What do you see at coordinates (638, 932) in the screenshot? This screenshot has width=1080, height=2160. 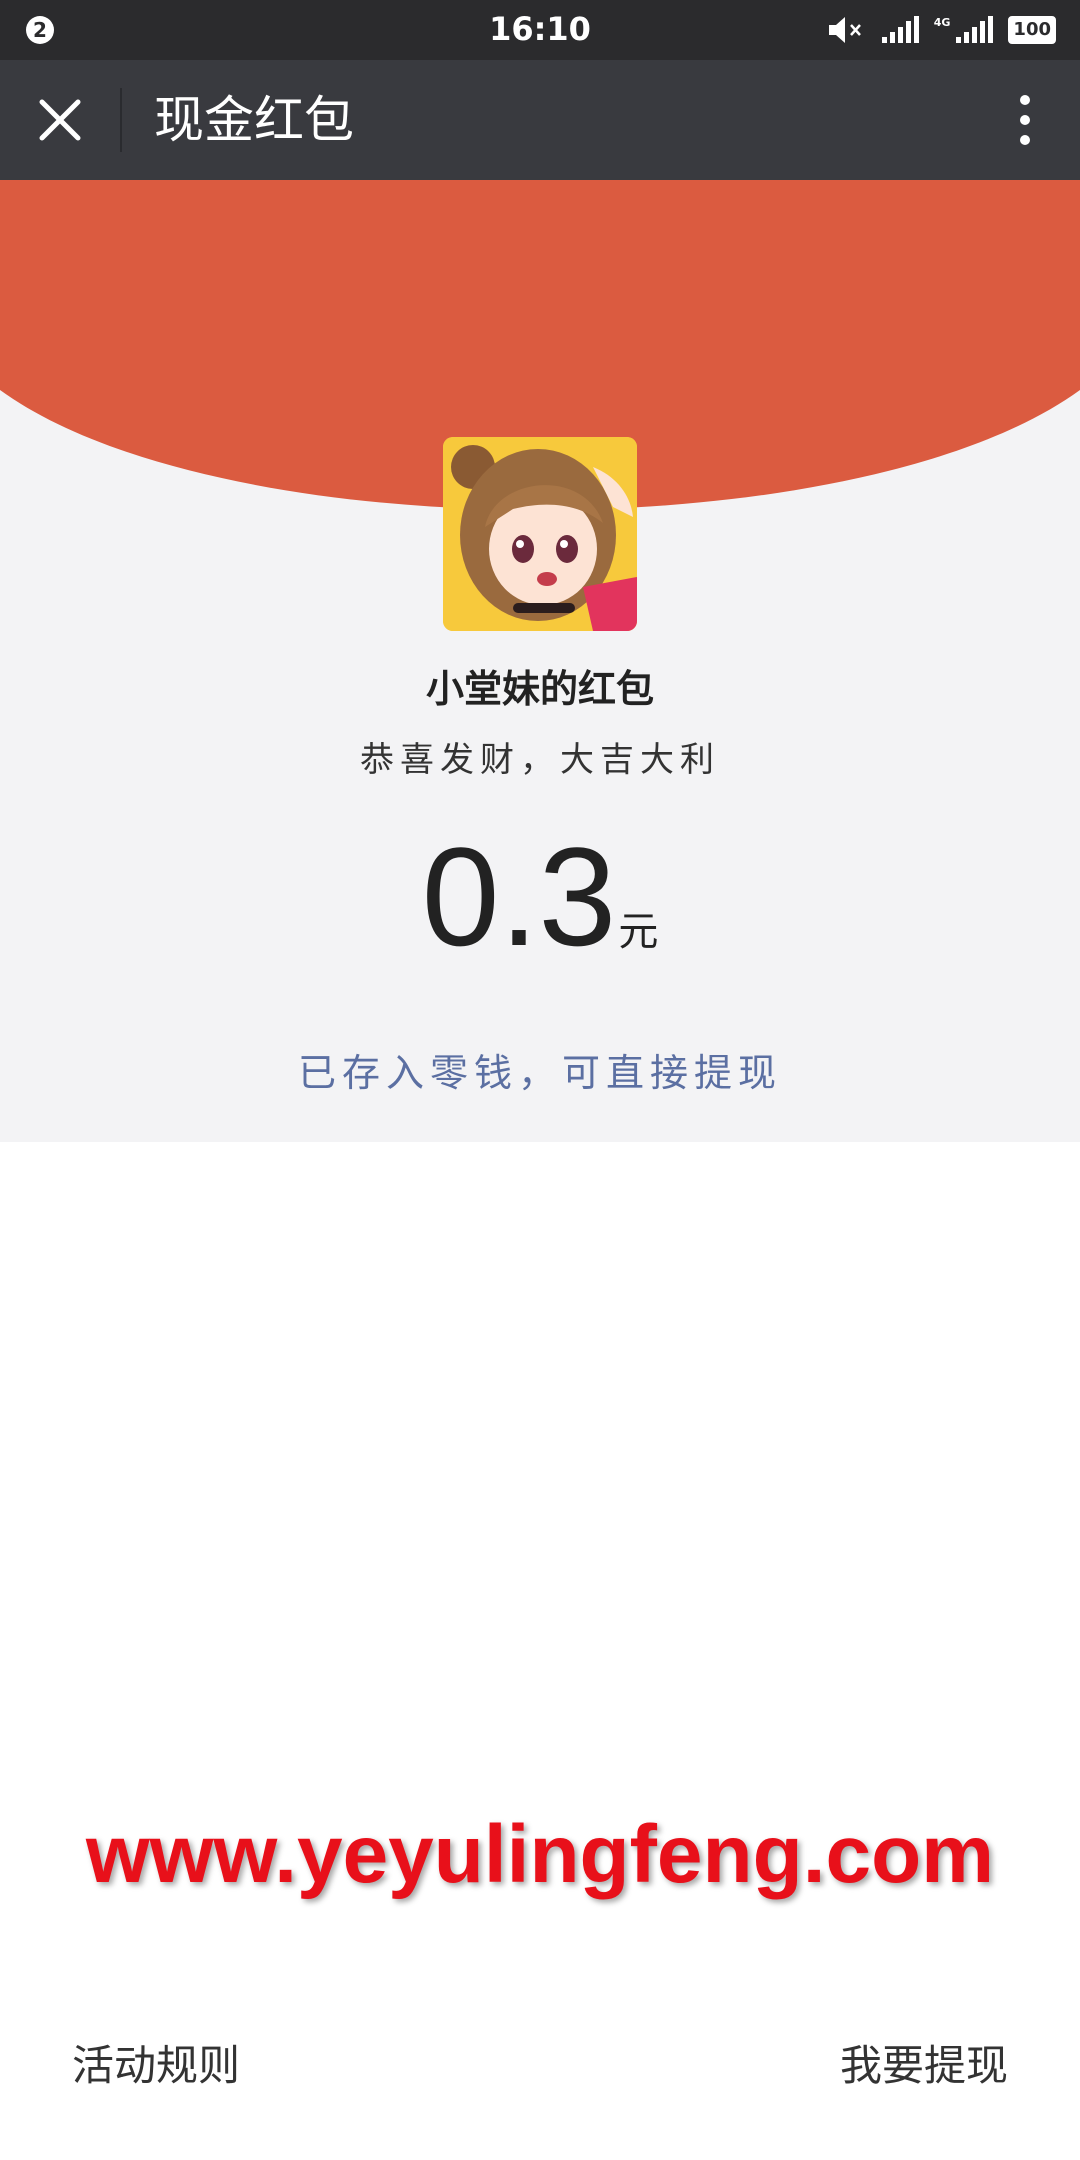 I see `amount-unit: 元` at bounding box center [638, 932].